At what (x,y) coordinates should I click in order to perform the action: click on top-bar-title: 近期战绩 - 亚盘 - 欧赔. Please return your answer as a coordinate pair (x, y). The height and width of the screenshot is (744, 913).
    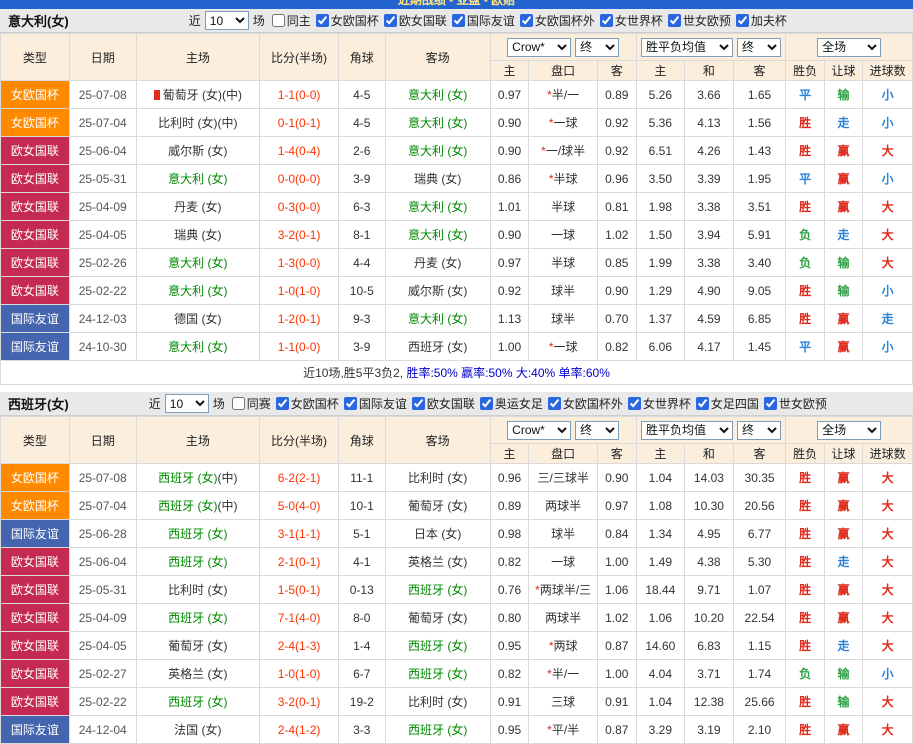
    Looking at the image, I should click on (456, 4).